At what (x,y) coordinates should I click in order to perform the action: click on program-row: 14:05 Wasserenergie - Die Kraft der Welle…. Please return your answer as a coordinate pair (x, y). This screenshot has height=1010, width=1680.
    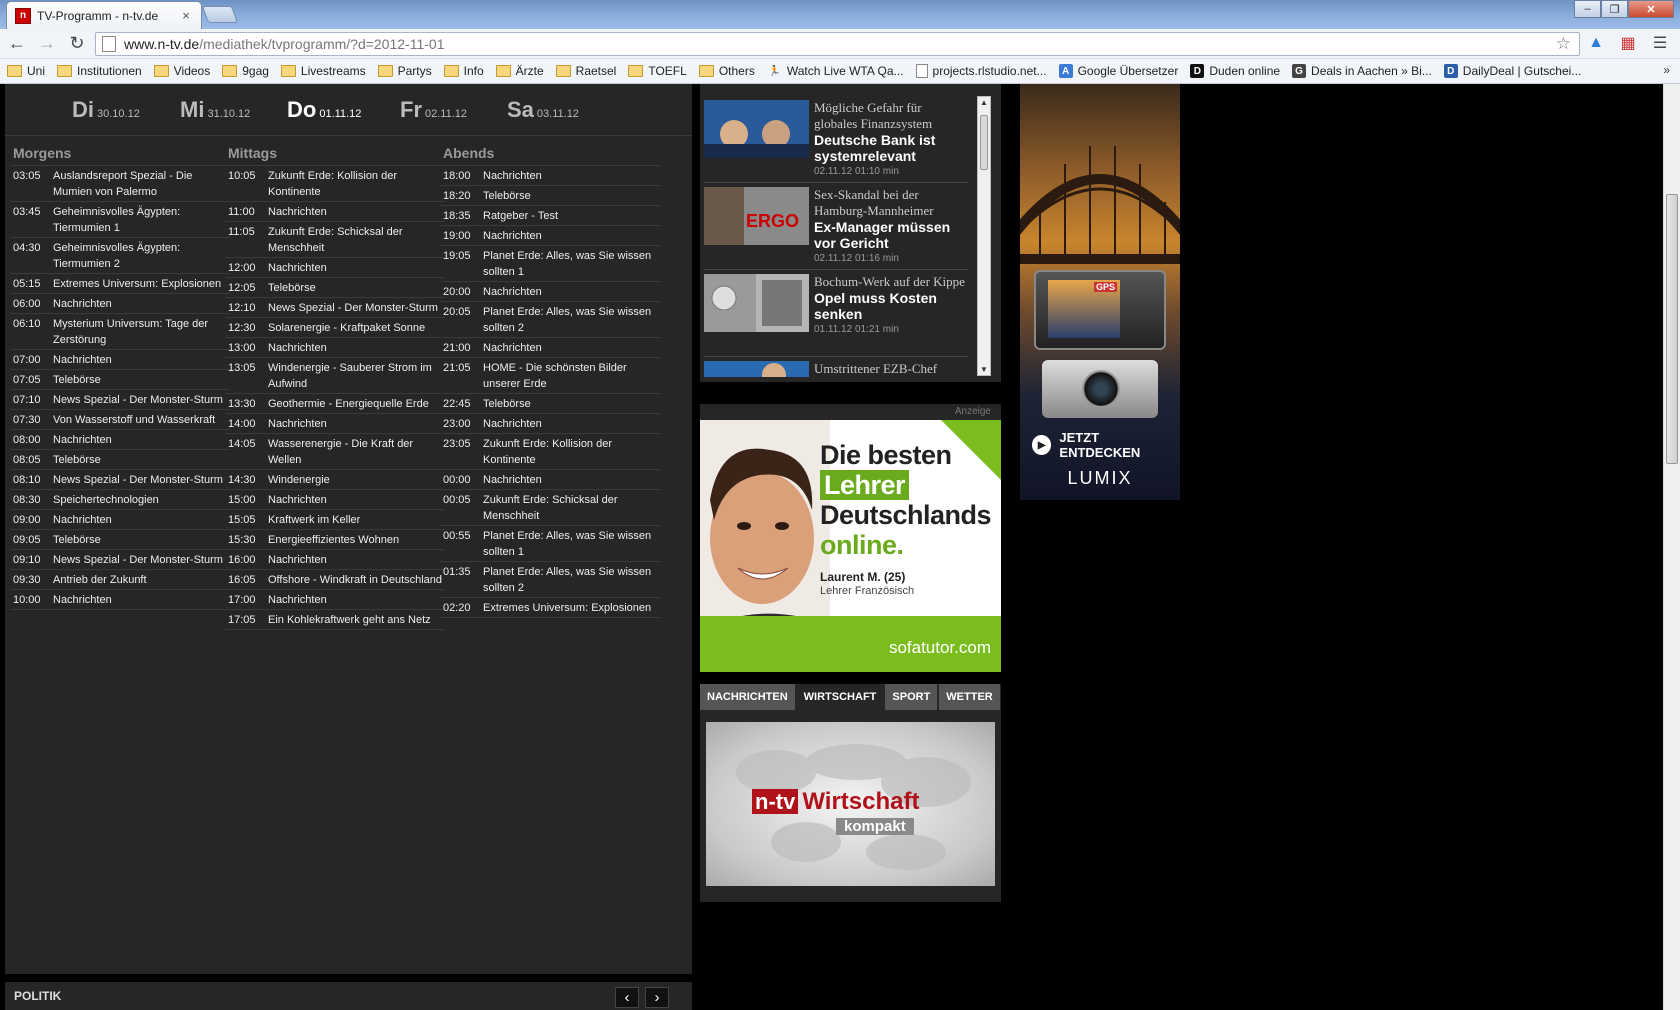
    Looking at the image, I should click on (335, 452).